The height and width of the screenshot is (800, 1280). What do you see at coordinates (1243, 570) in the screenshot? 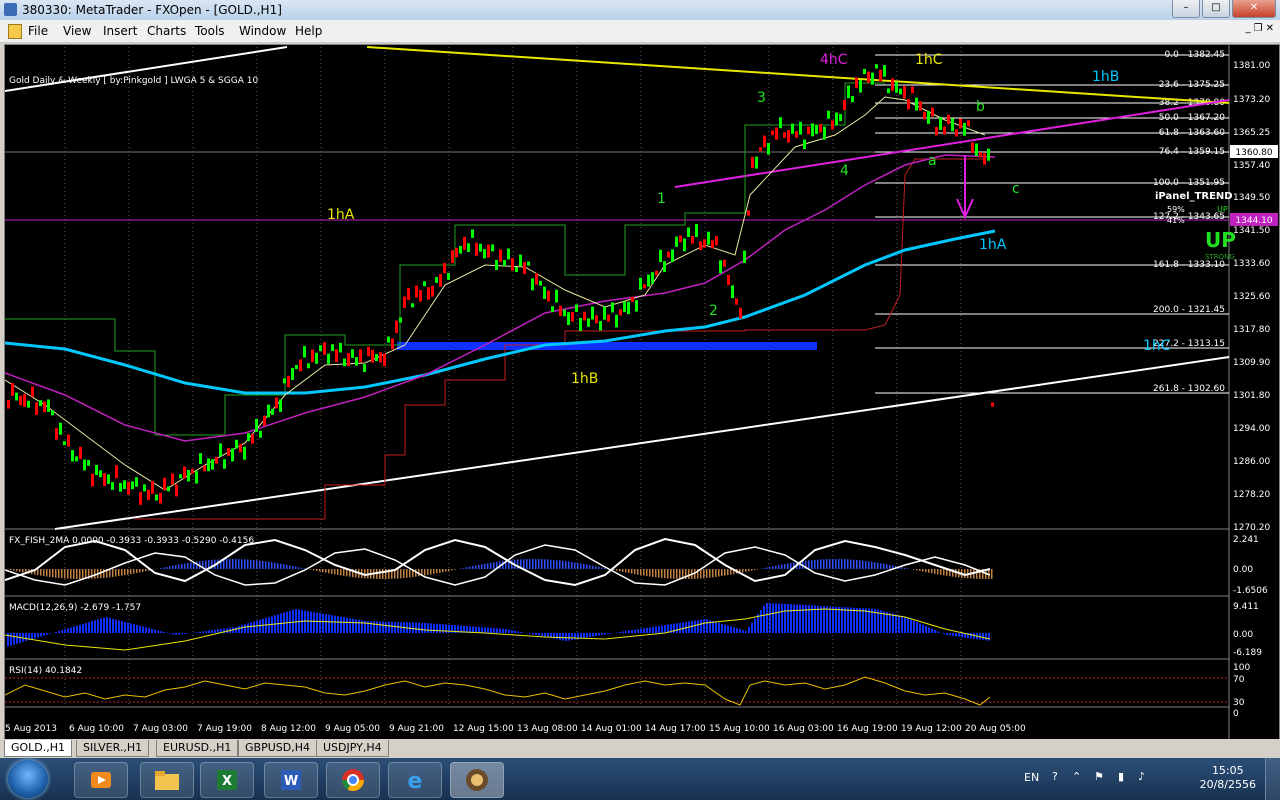
I see `fish-tick-zero: 0.00` at bounding box center [1243, 570].